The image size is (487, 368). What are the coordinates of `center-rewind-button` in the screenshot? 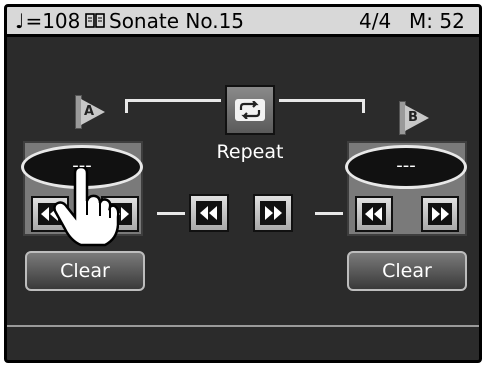 It's located at (209, 213).